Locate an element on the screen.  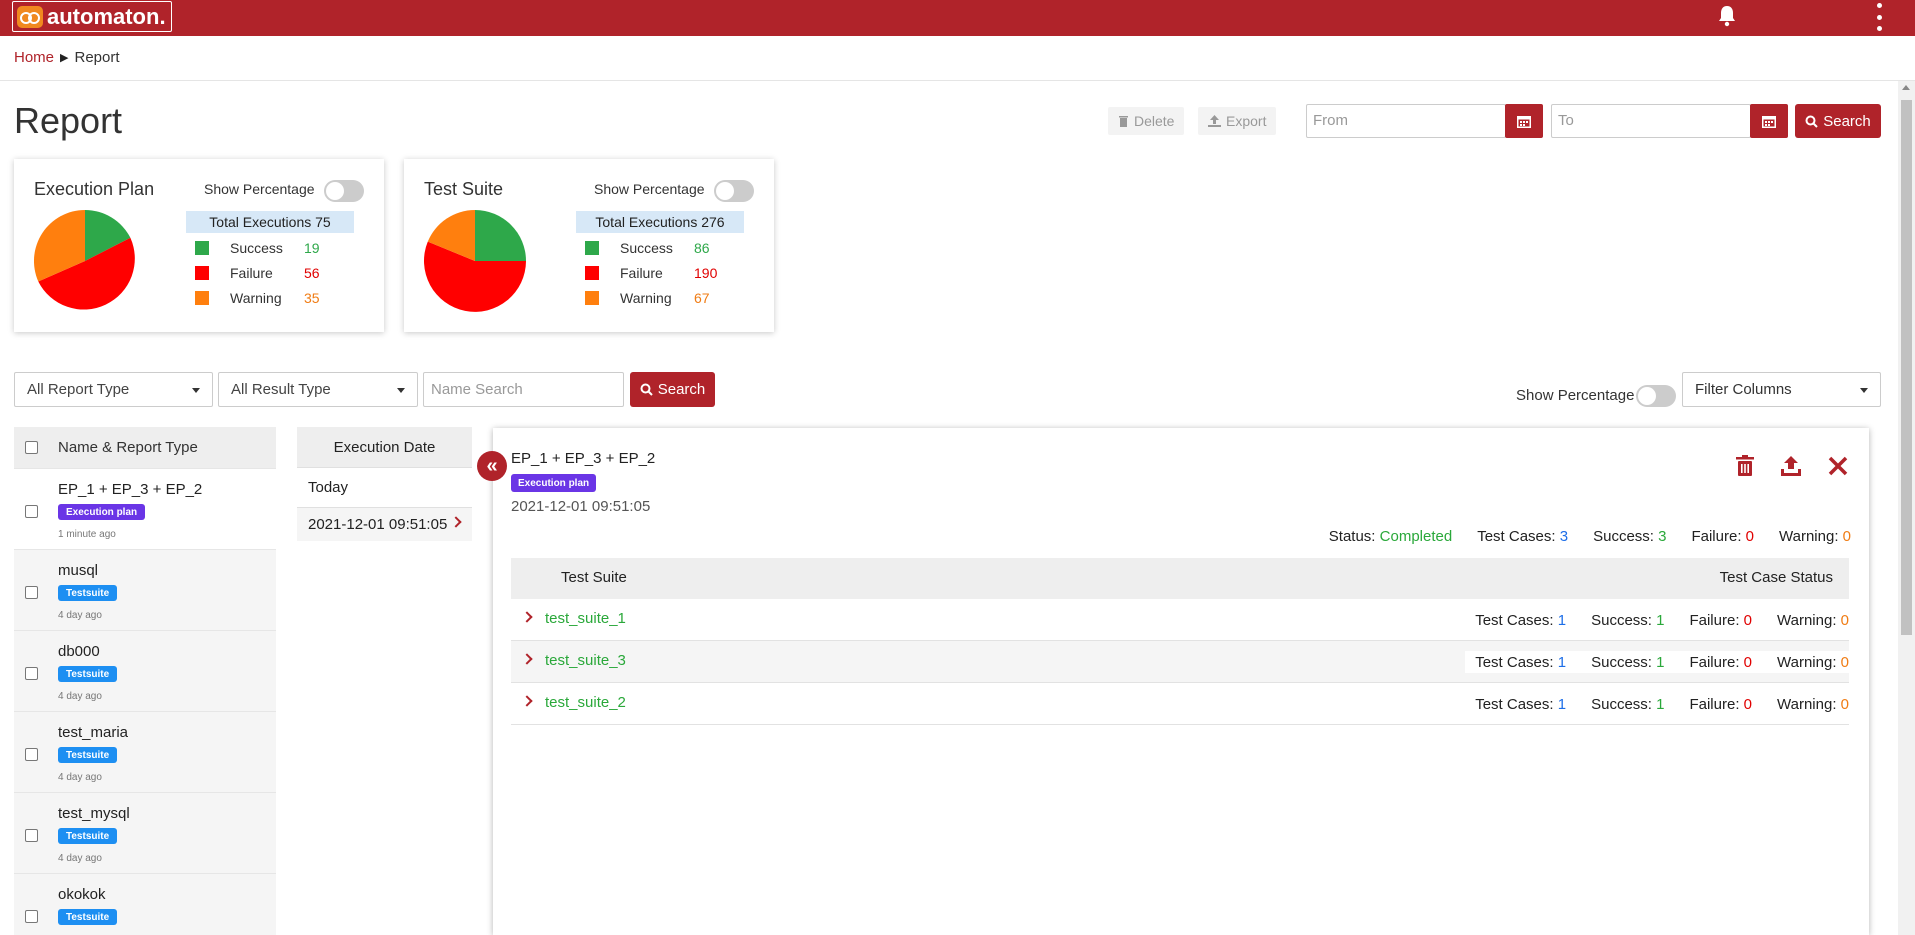
failure-summary: Failure: 0 is located at coordinates (1723, 536).